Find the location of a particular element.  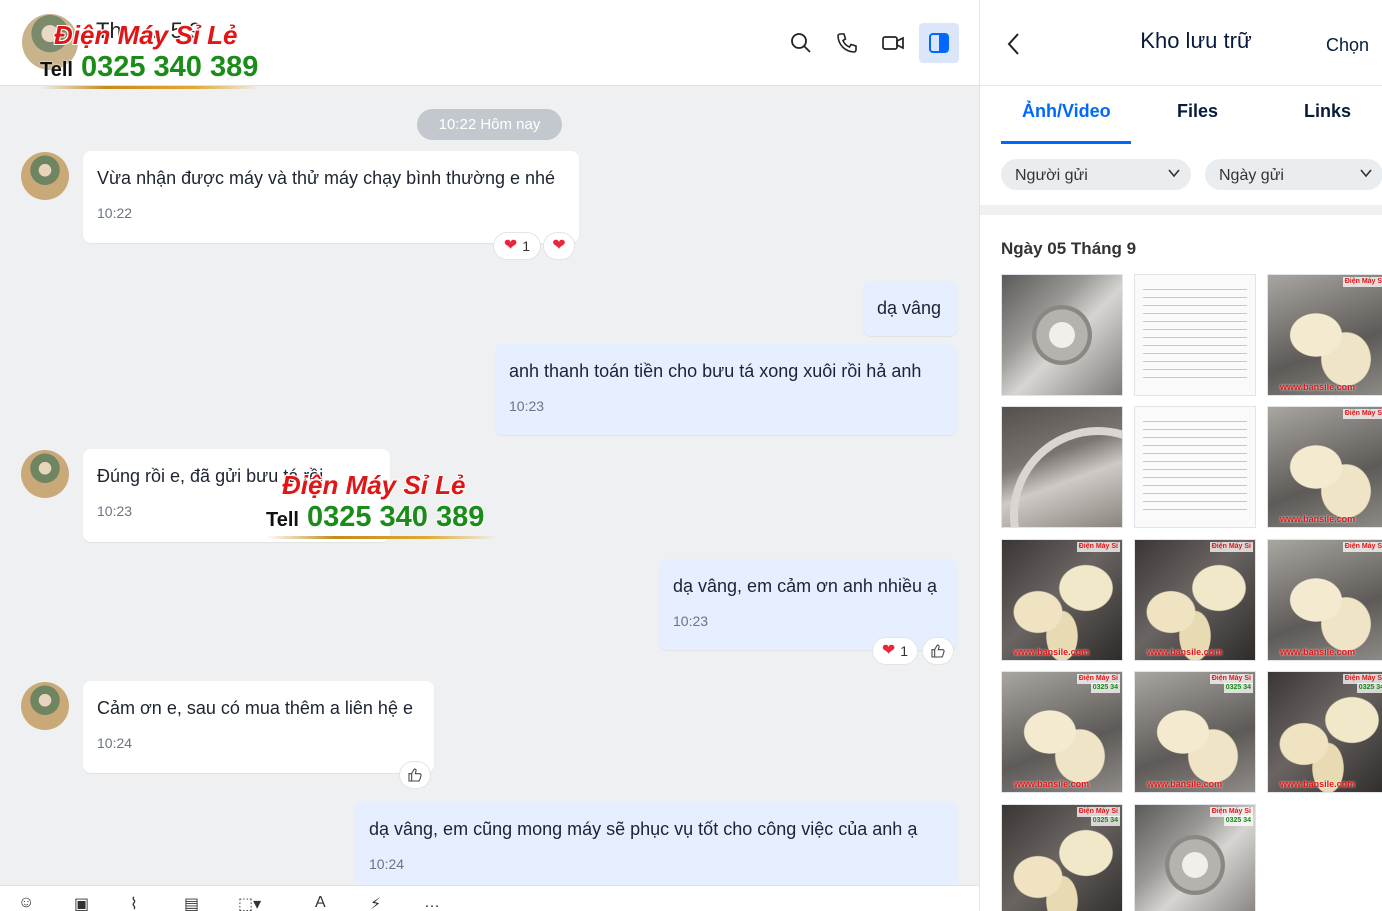

watermark-phone: 0325 340 389 is located at coordinates (395, 517).